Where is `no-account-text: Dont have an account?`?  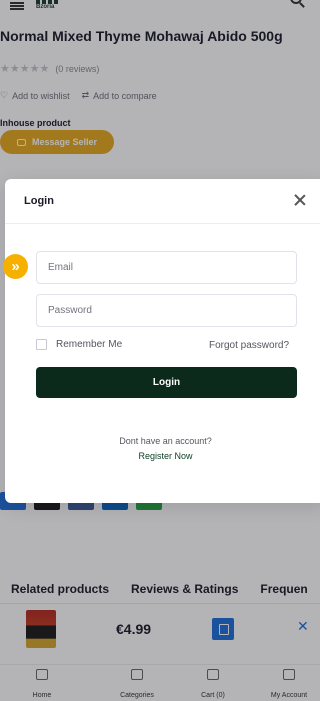 no-account-text: Dont have an account? is located at coordinates (165, 441).